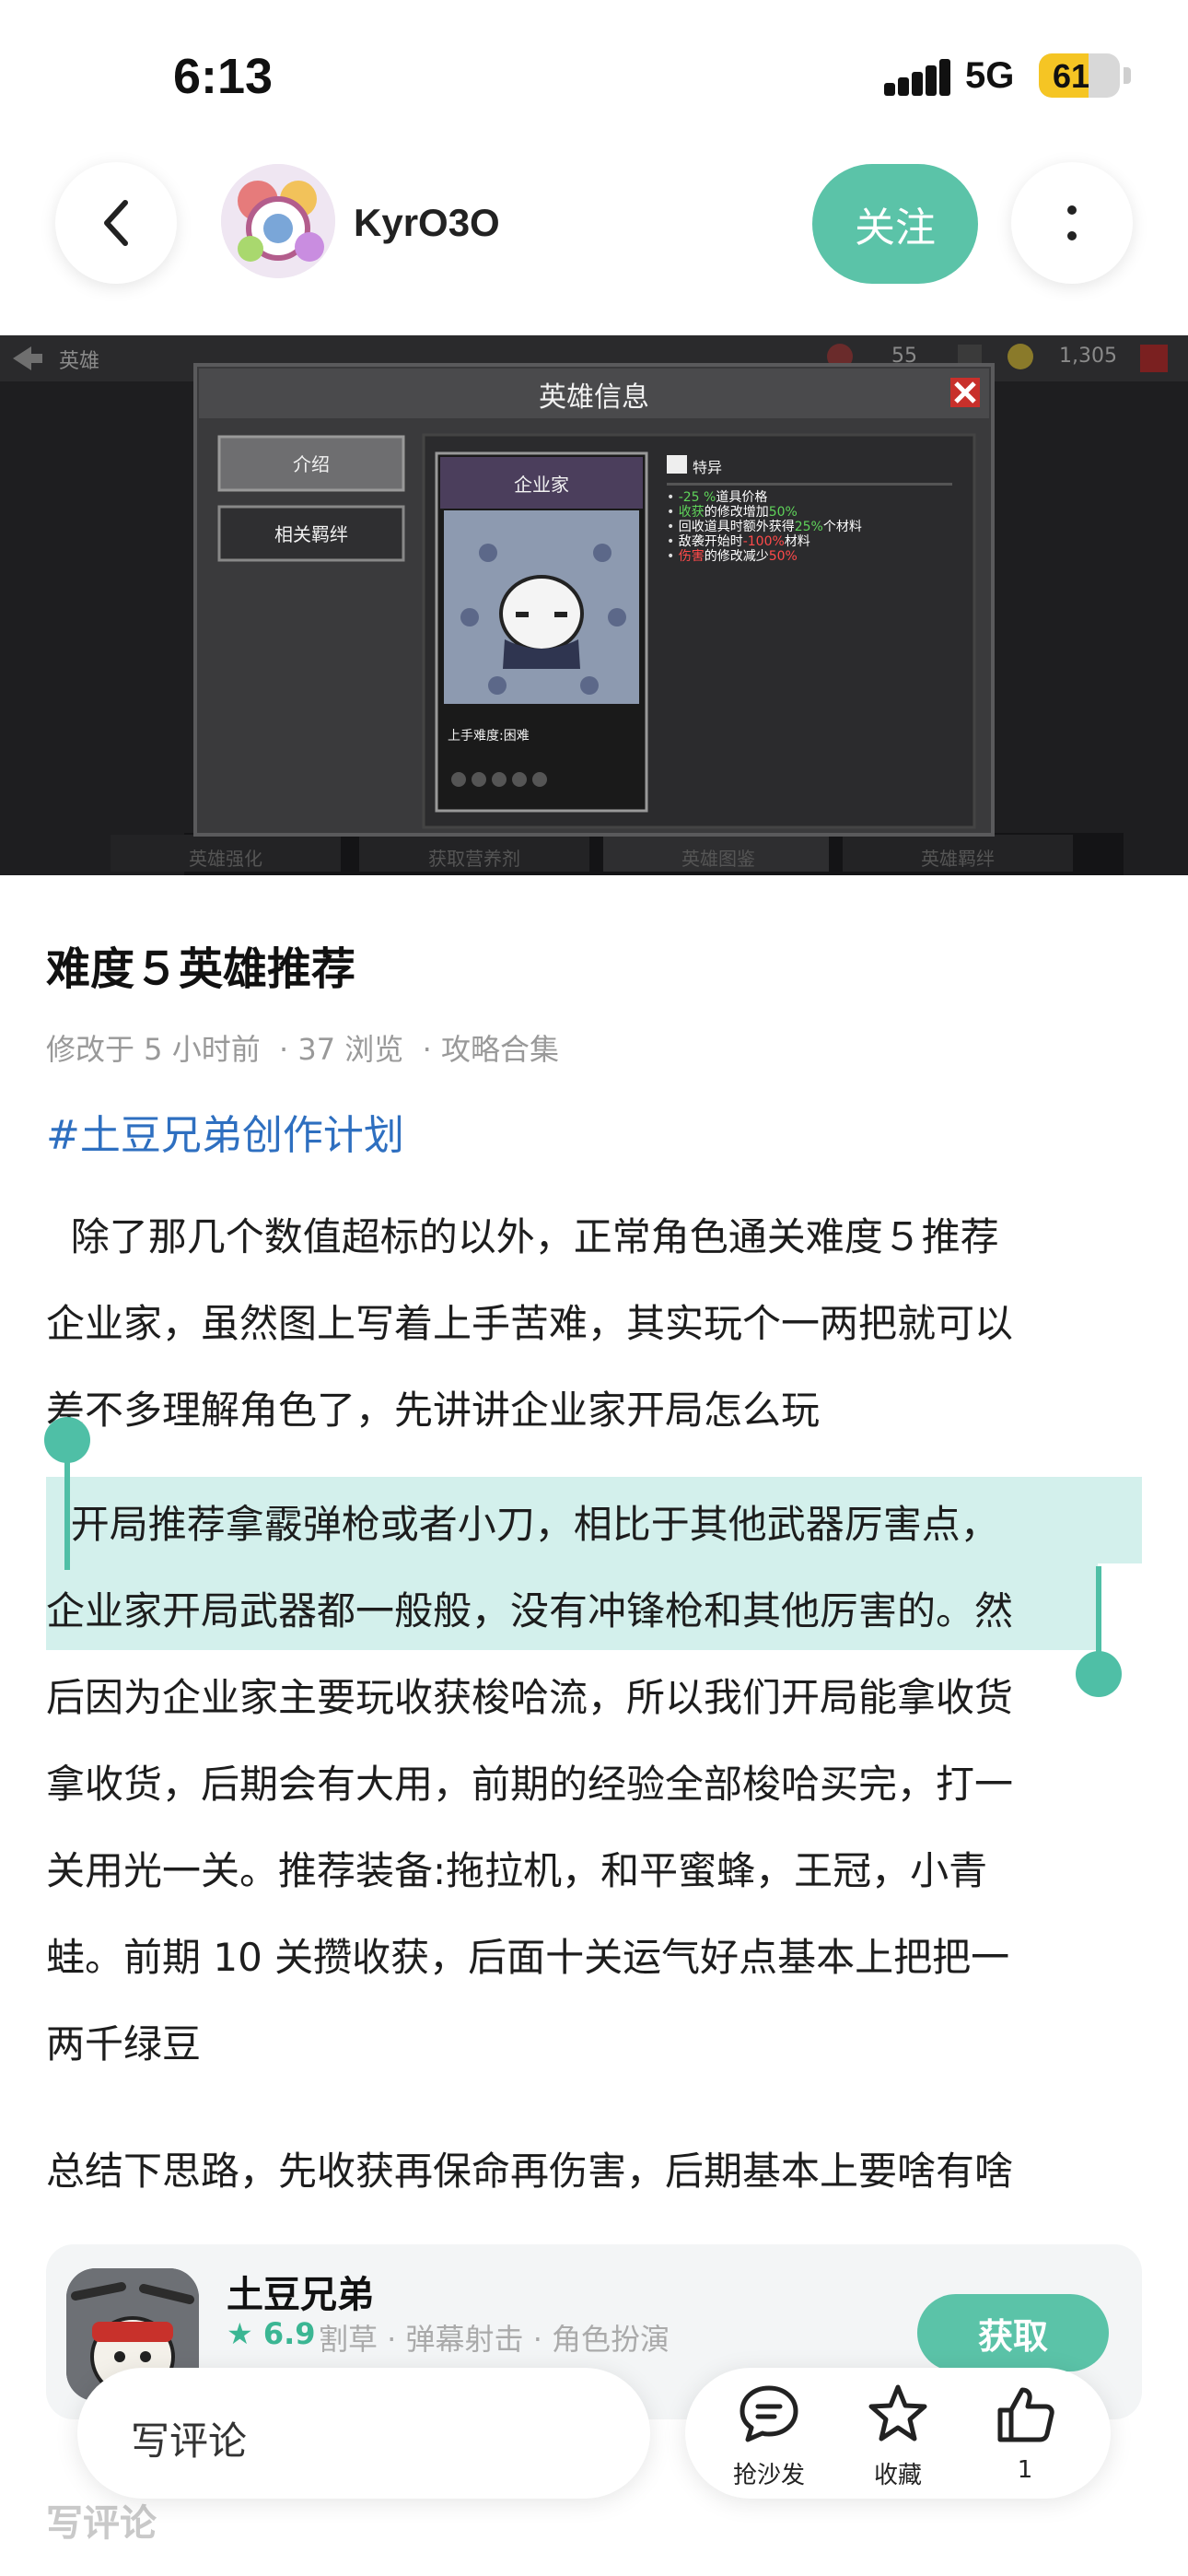  What do you see at coordinates (79, 361) in the screenshot?
I see `game-top-label: 英雄` at bounding box center [79, 361].